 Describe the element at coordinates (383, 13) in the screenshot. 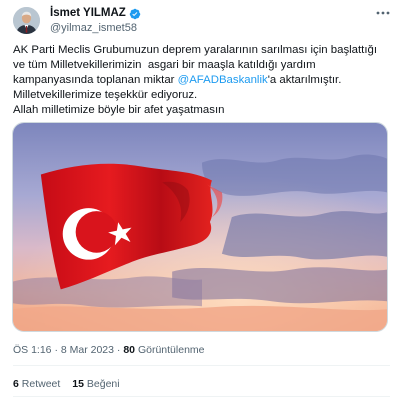

I see `more-options-icon` at that location.